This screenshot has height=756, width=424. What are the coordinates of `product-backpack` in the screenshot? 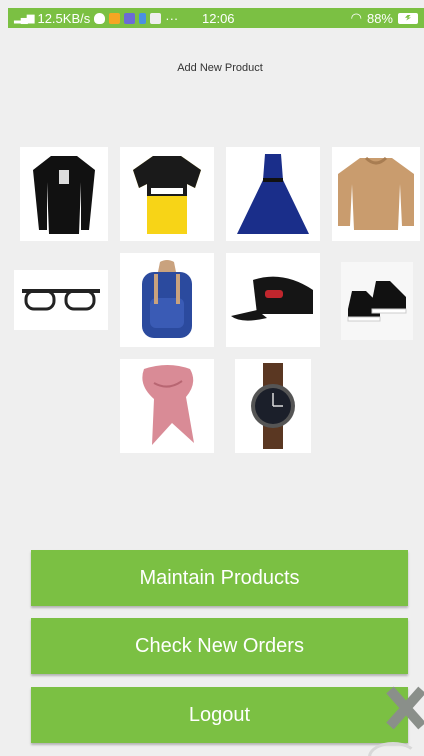 It's located at (167, 300).